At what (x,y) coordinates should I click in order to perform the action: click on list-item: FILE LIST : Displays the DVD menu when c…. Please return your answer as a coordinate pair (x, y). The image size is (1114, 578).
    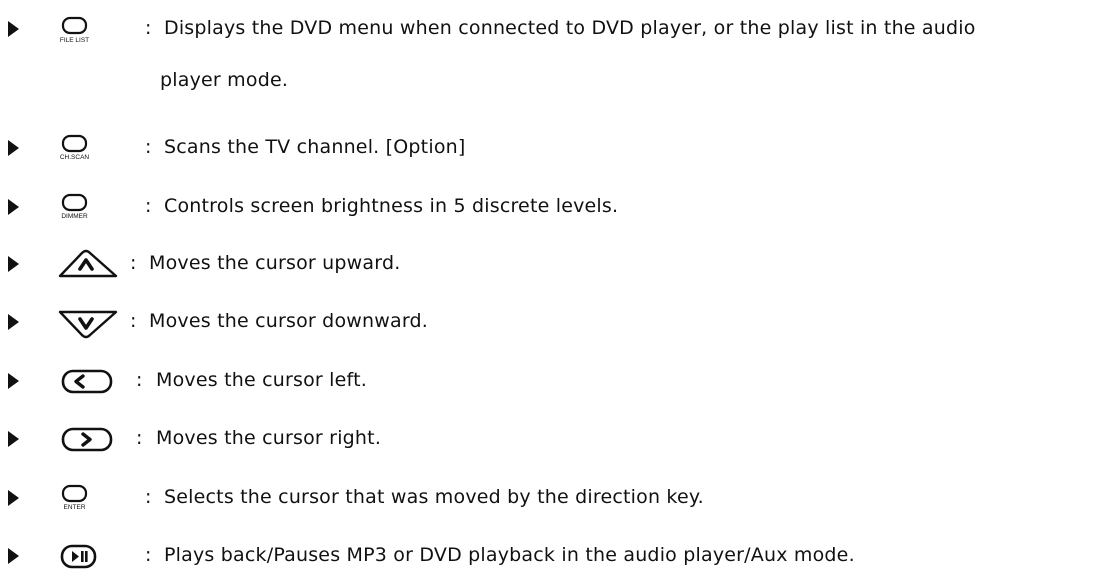
    Looking at the image, I should click on (557, 50).